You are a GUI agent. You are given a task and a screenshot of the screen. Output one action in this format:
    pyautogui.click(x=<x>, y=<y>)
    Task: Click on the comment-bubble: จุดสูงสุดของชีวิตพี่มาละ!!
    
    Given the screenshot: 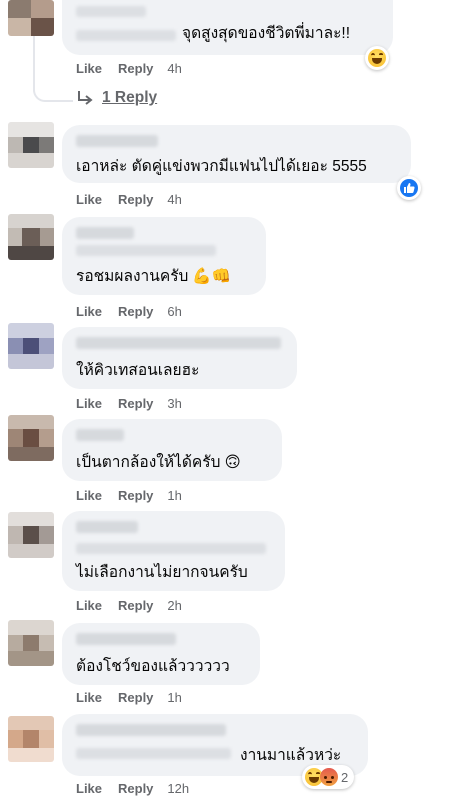 What is the action you would take?
    pyautogui.click(x=227, y=27)
    